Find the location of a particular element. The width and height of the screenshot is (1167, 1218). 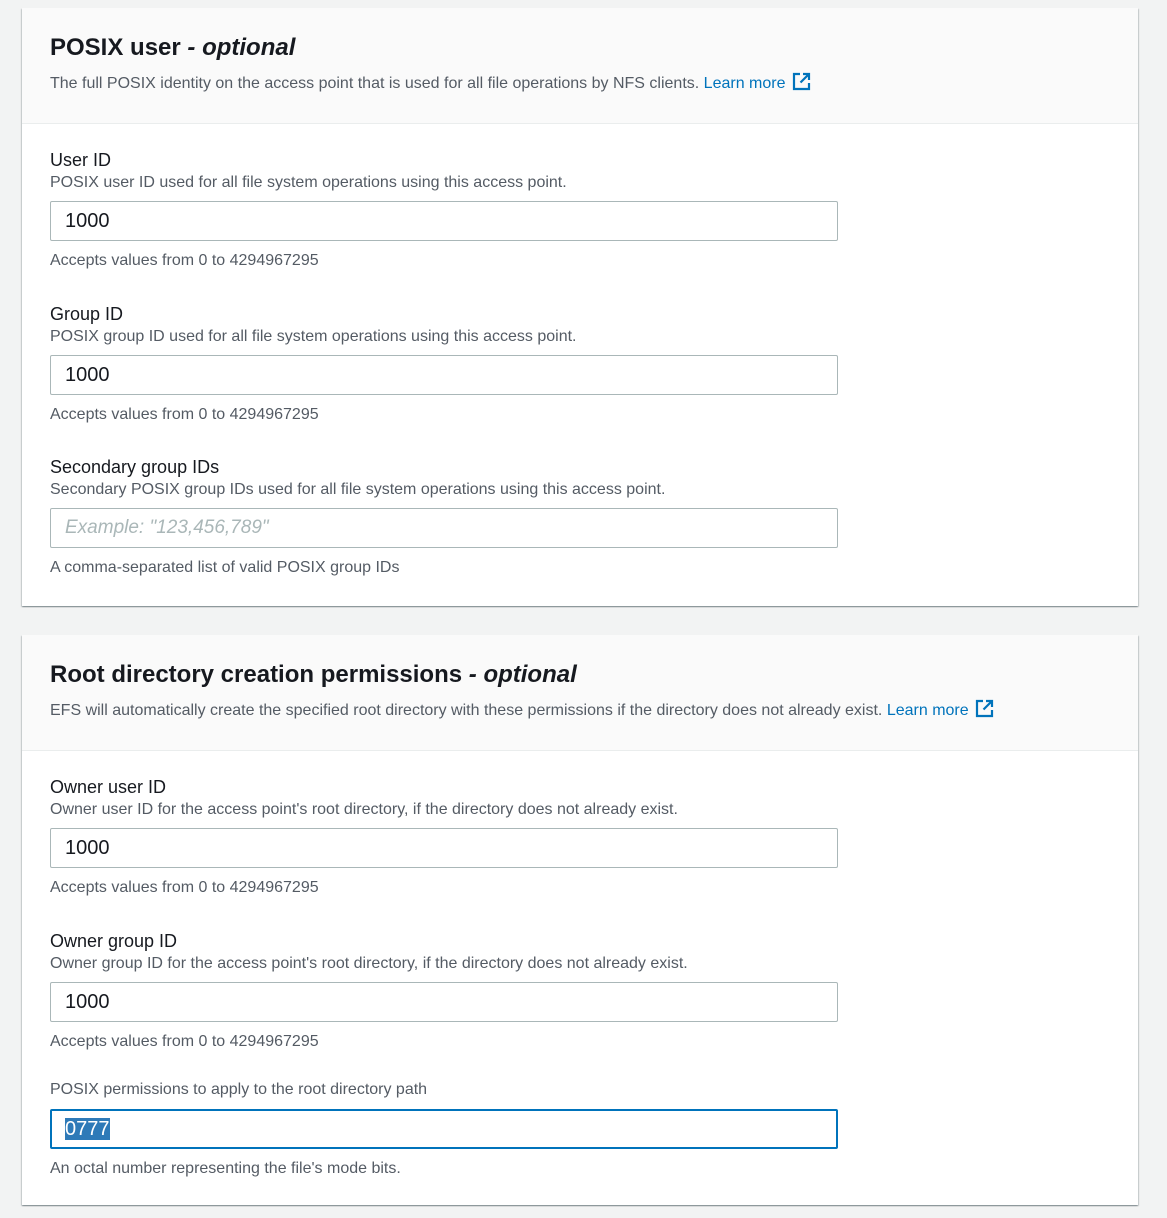

owner-user-id-input: 1000 is located at coordinates (444, 848).